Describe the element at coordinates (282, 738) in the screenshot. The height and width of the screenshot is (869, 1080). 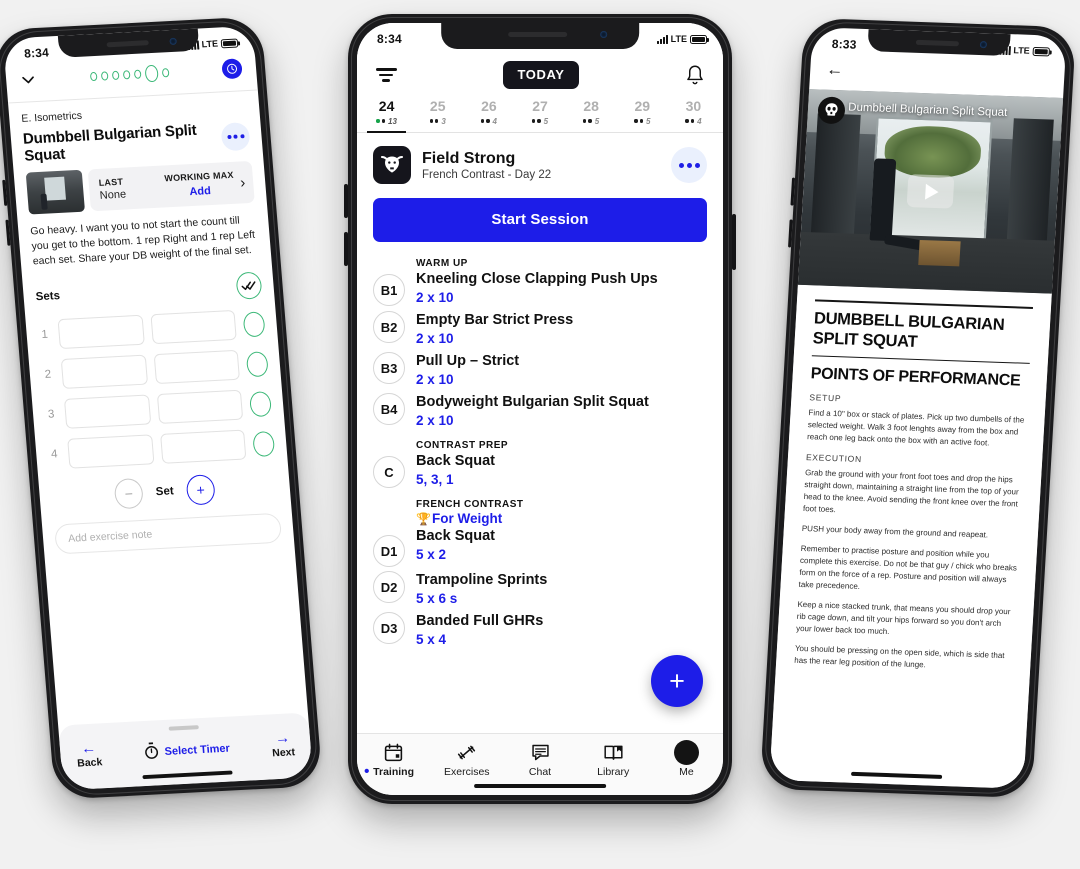
I see `next-arrow-icon: →` at that location.